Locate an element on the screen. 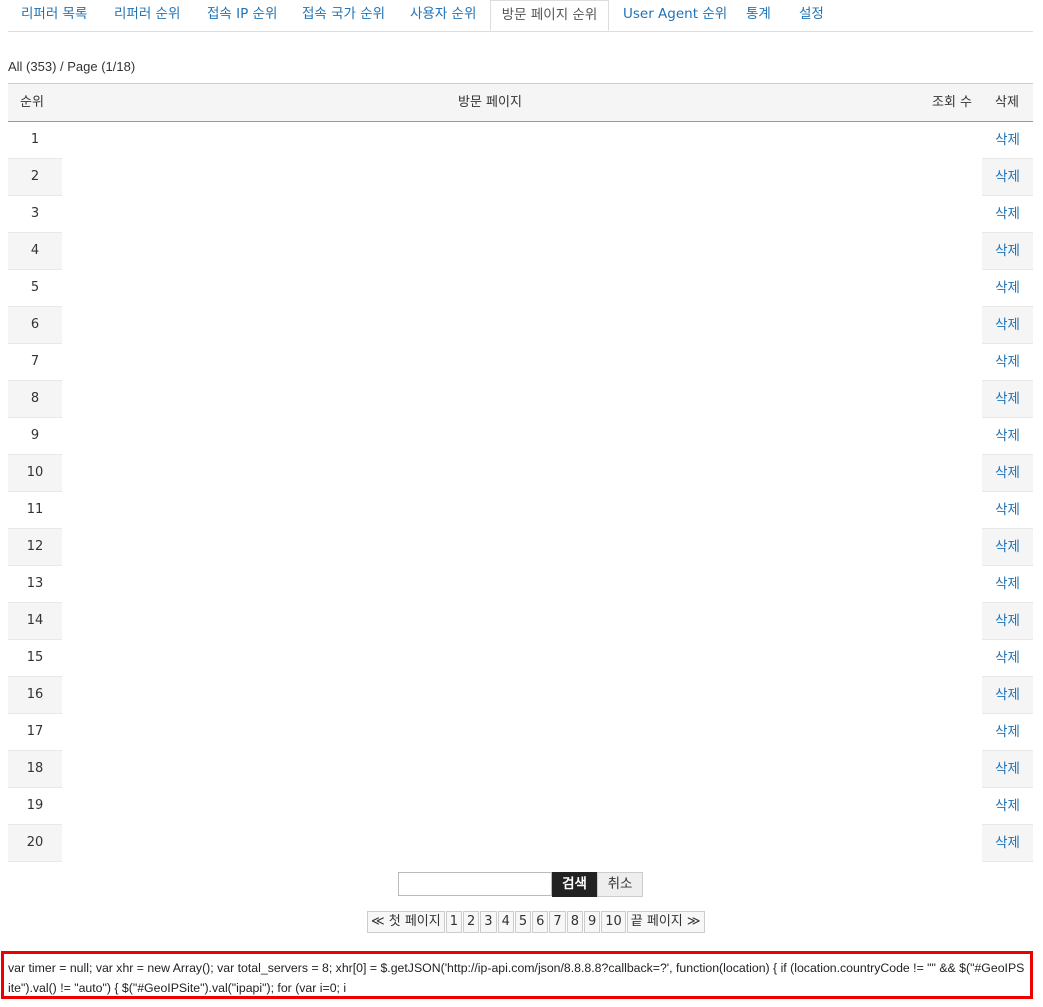 The width and height of the screenshot is (1043, 1007). table-row: 9 삭제 is located at coordinates (520, 436).